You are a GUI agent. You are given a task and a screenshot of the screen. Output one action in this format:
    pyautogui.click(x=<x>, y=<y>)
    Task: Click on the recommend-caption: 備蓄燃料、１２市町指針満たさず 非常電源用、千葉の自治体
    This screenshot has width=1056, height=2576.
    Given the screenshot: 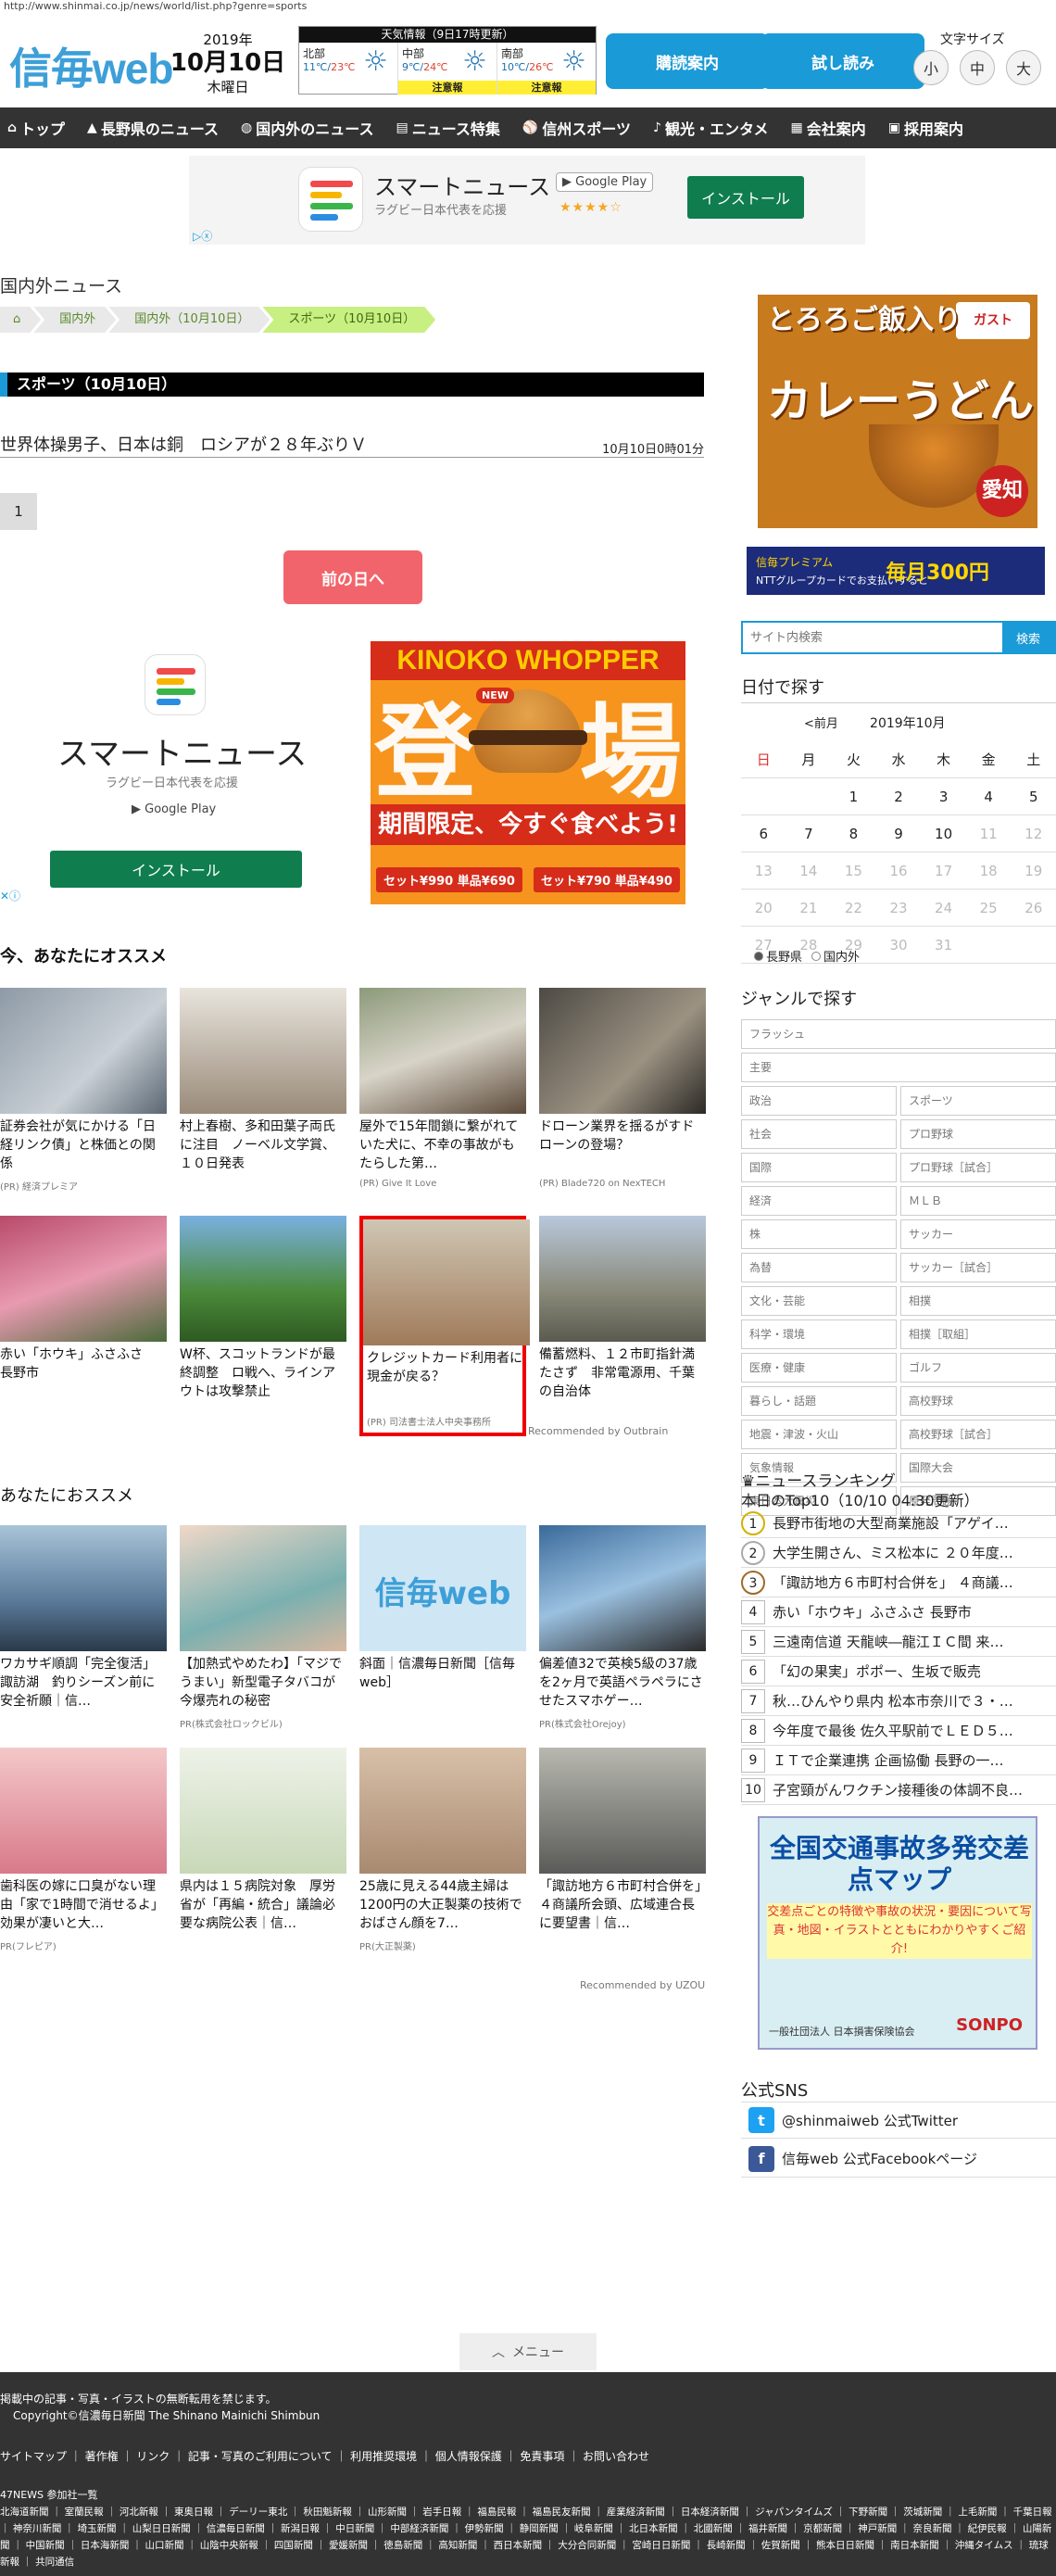 What is the action you would take?
    pyautogui.click(x=622, y=1373)
    